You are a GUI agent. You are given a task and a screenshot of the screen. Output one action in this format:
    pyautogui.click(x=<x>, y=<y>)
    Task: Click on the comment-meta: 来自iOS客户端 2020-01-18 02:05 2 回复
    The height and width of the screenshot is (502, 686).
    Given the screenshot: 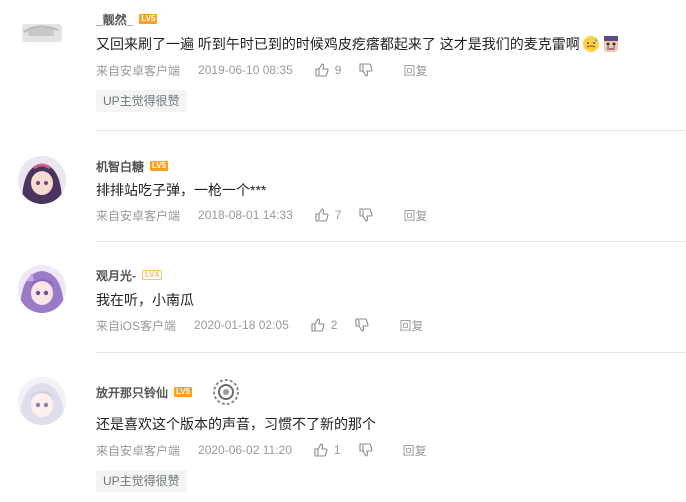 What is the action you would take?
    pyautogui.click(x=259, y=325)
    